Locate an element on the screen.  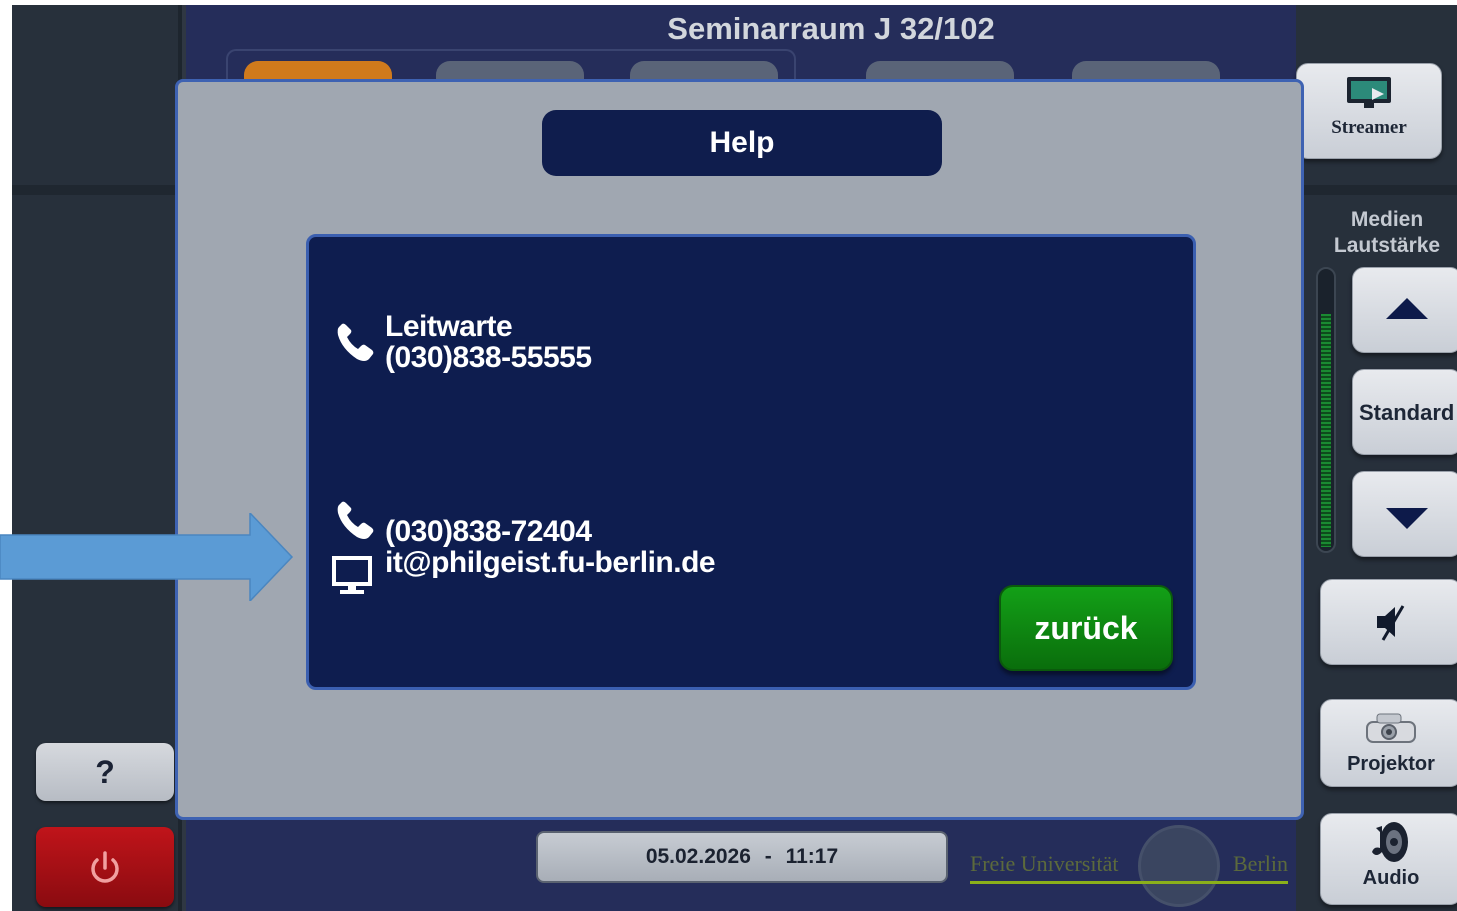
streamer-label: Streamer is located at coordinates (1369, 127).